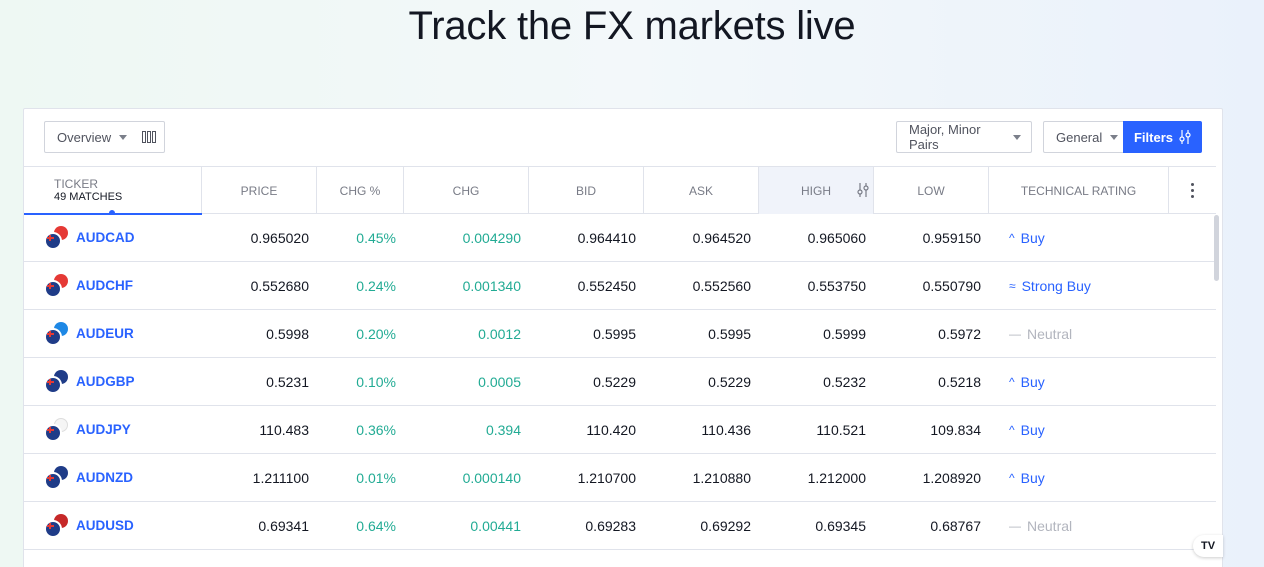  What do you see at coordinates (491, 285) in the screenshot?
I see `chg-cell: 0.001340` at bounding box center [491, 285].